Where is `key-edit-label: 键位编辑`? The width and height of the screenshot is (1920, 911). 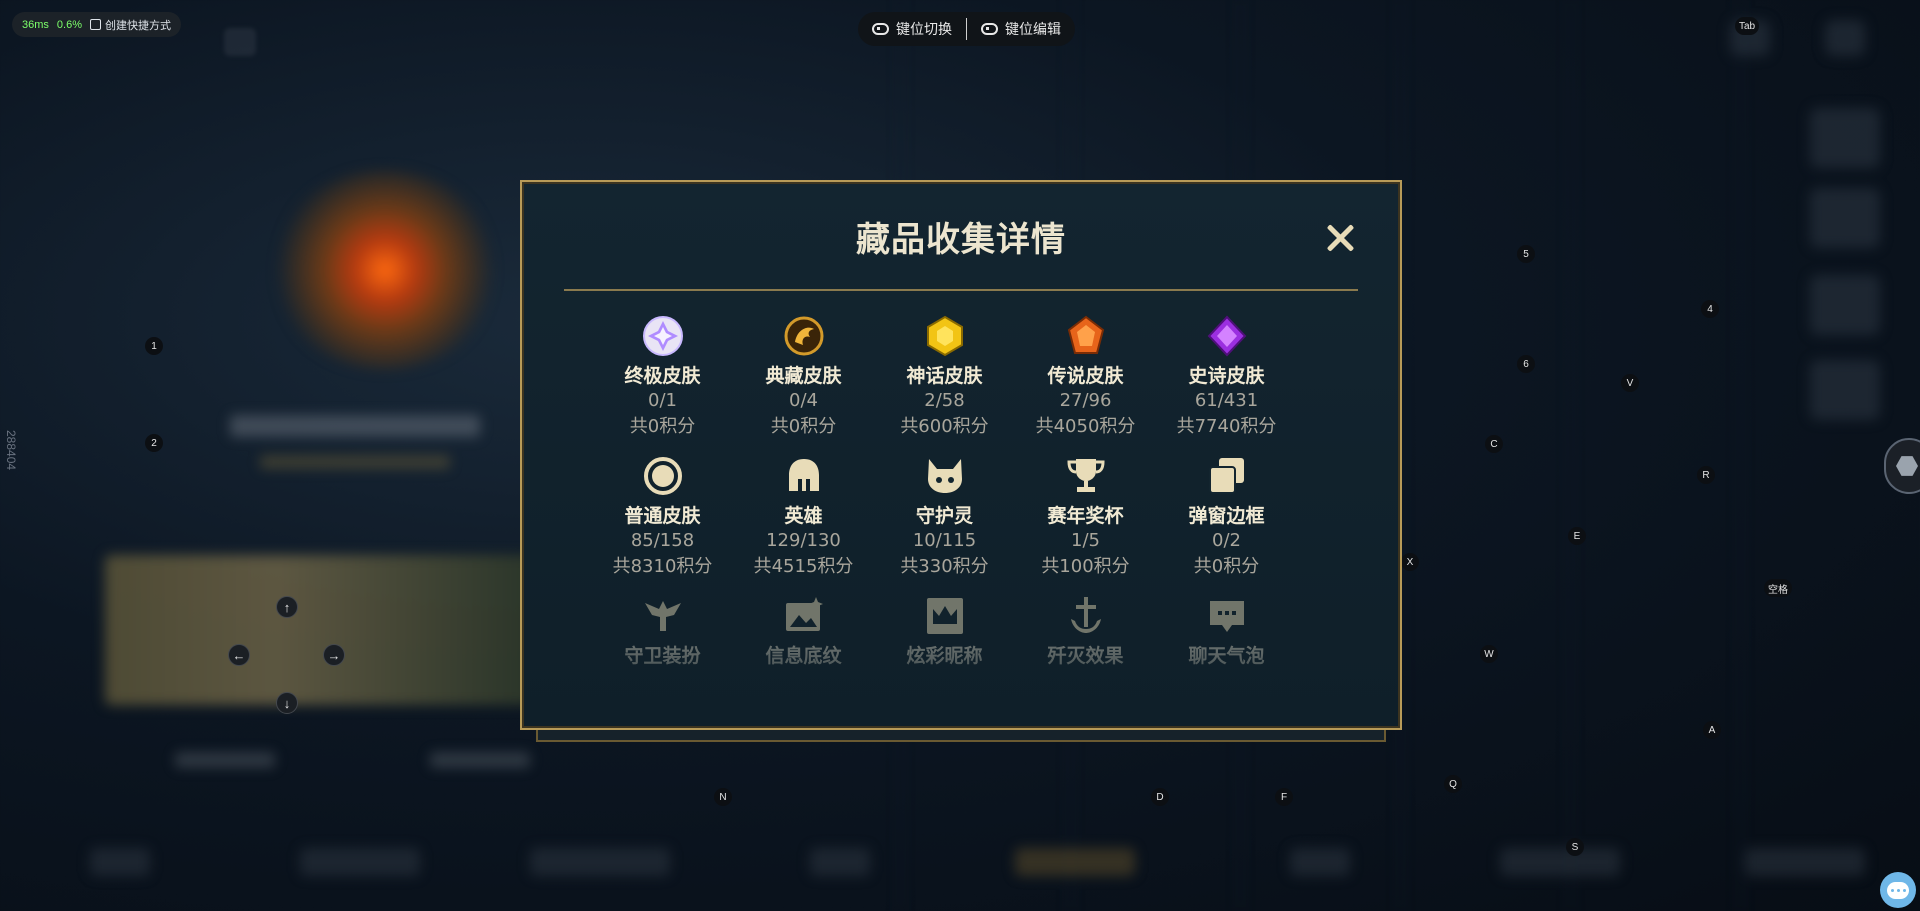 key-edit-label: 键位编辑 is located at coordinates (1033, 29).